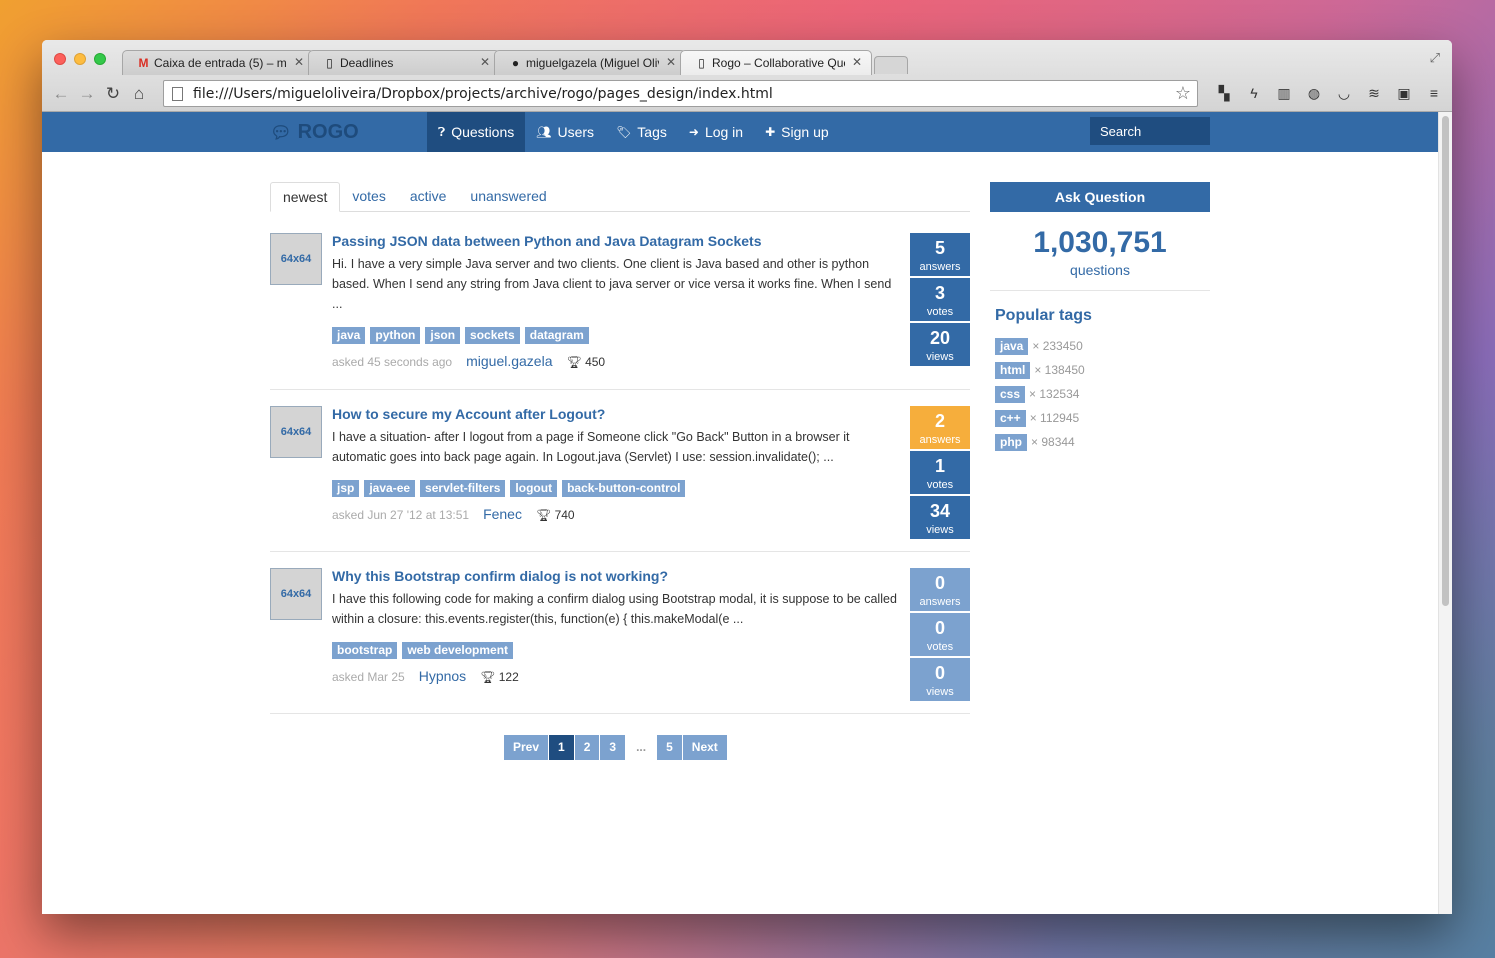 This screenshot has height=958, width=1495. What do you see at coordinates (805, 132) in the screenshot?
I see `nav-label: Sign up` at bounding box center [805, 132].